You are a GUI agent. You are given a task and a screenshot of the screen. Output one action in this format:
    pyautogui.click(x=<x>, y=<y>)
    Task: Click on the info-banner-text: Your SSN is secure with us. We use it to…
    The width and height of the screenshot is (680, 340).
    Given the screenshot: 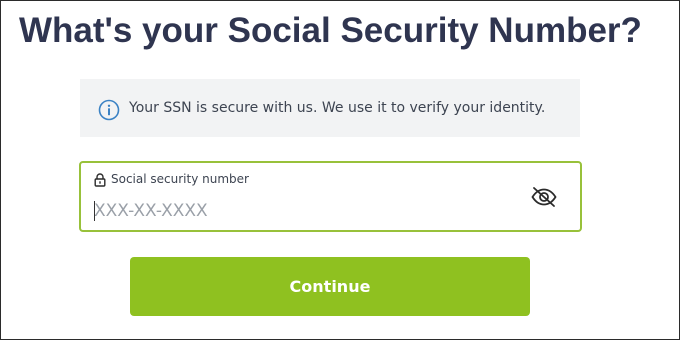 What is the action you would take?
    pyautogui.click(x=337, y=108)
    